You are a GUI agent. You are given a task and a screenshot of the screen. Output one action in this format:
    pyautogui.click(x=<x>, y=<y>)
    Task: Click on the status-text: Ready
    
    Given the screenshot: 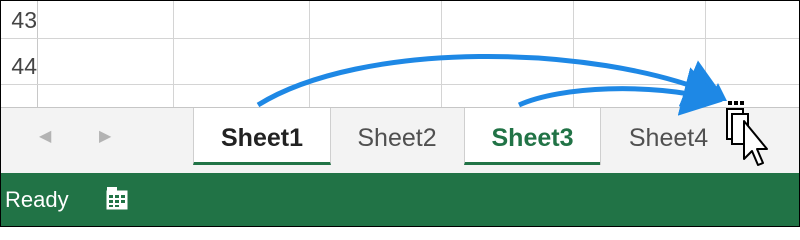 What is the action you would take?
    pyautogui.click(x=37, y=199)
    